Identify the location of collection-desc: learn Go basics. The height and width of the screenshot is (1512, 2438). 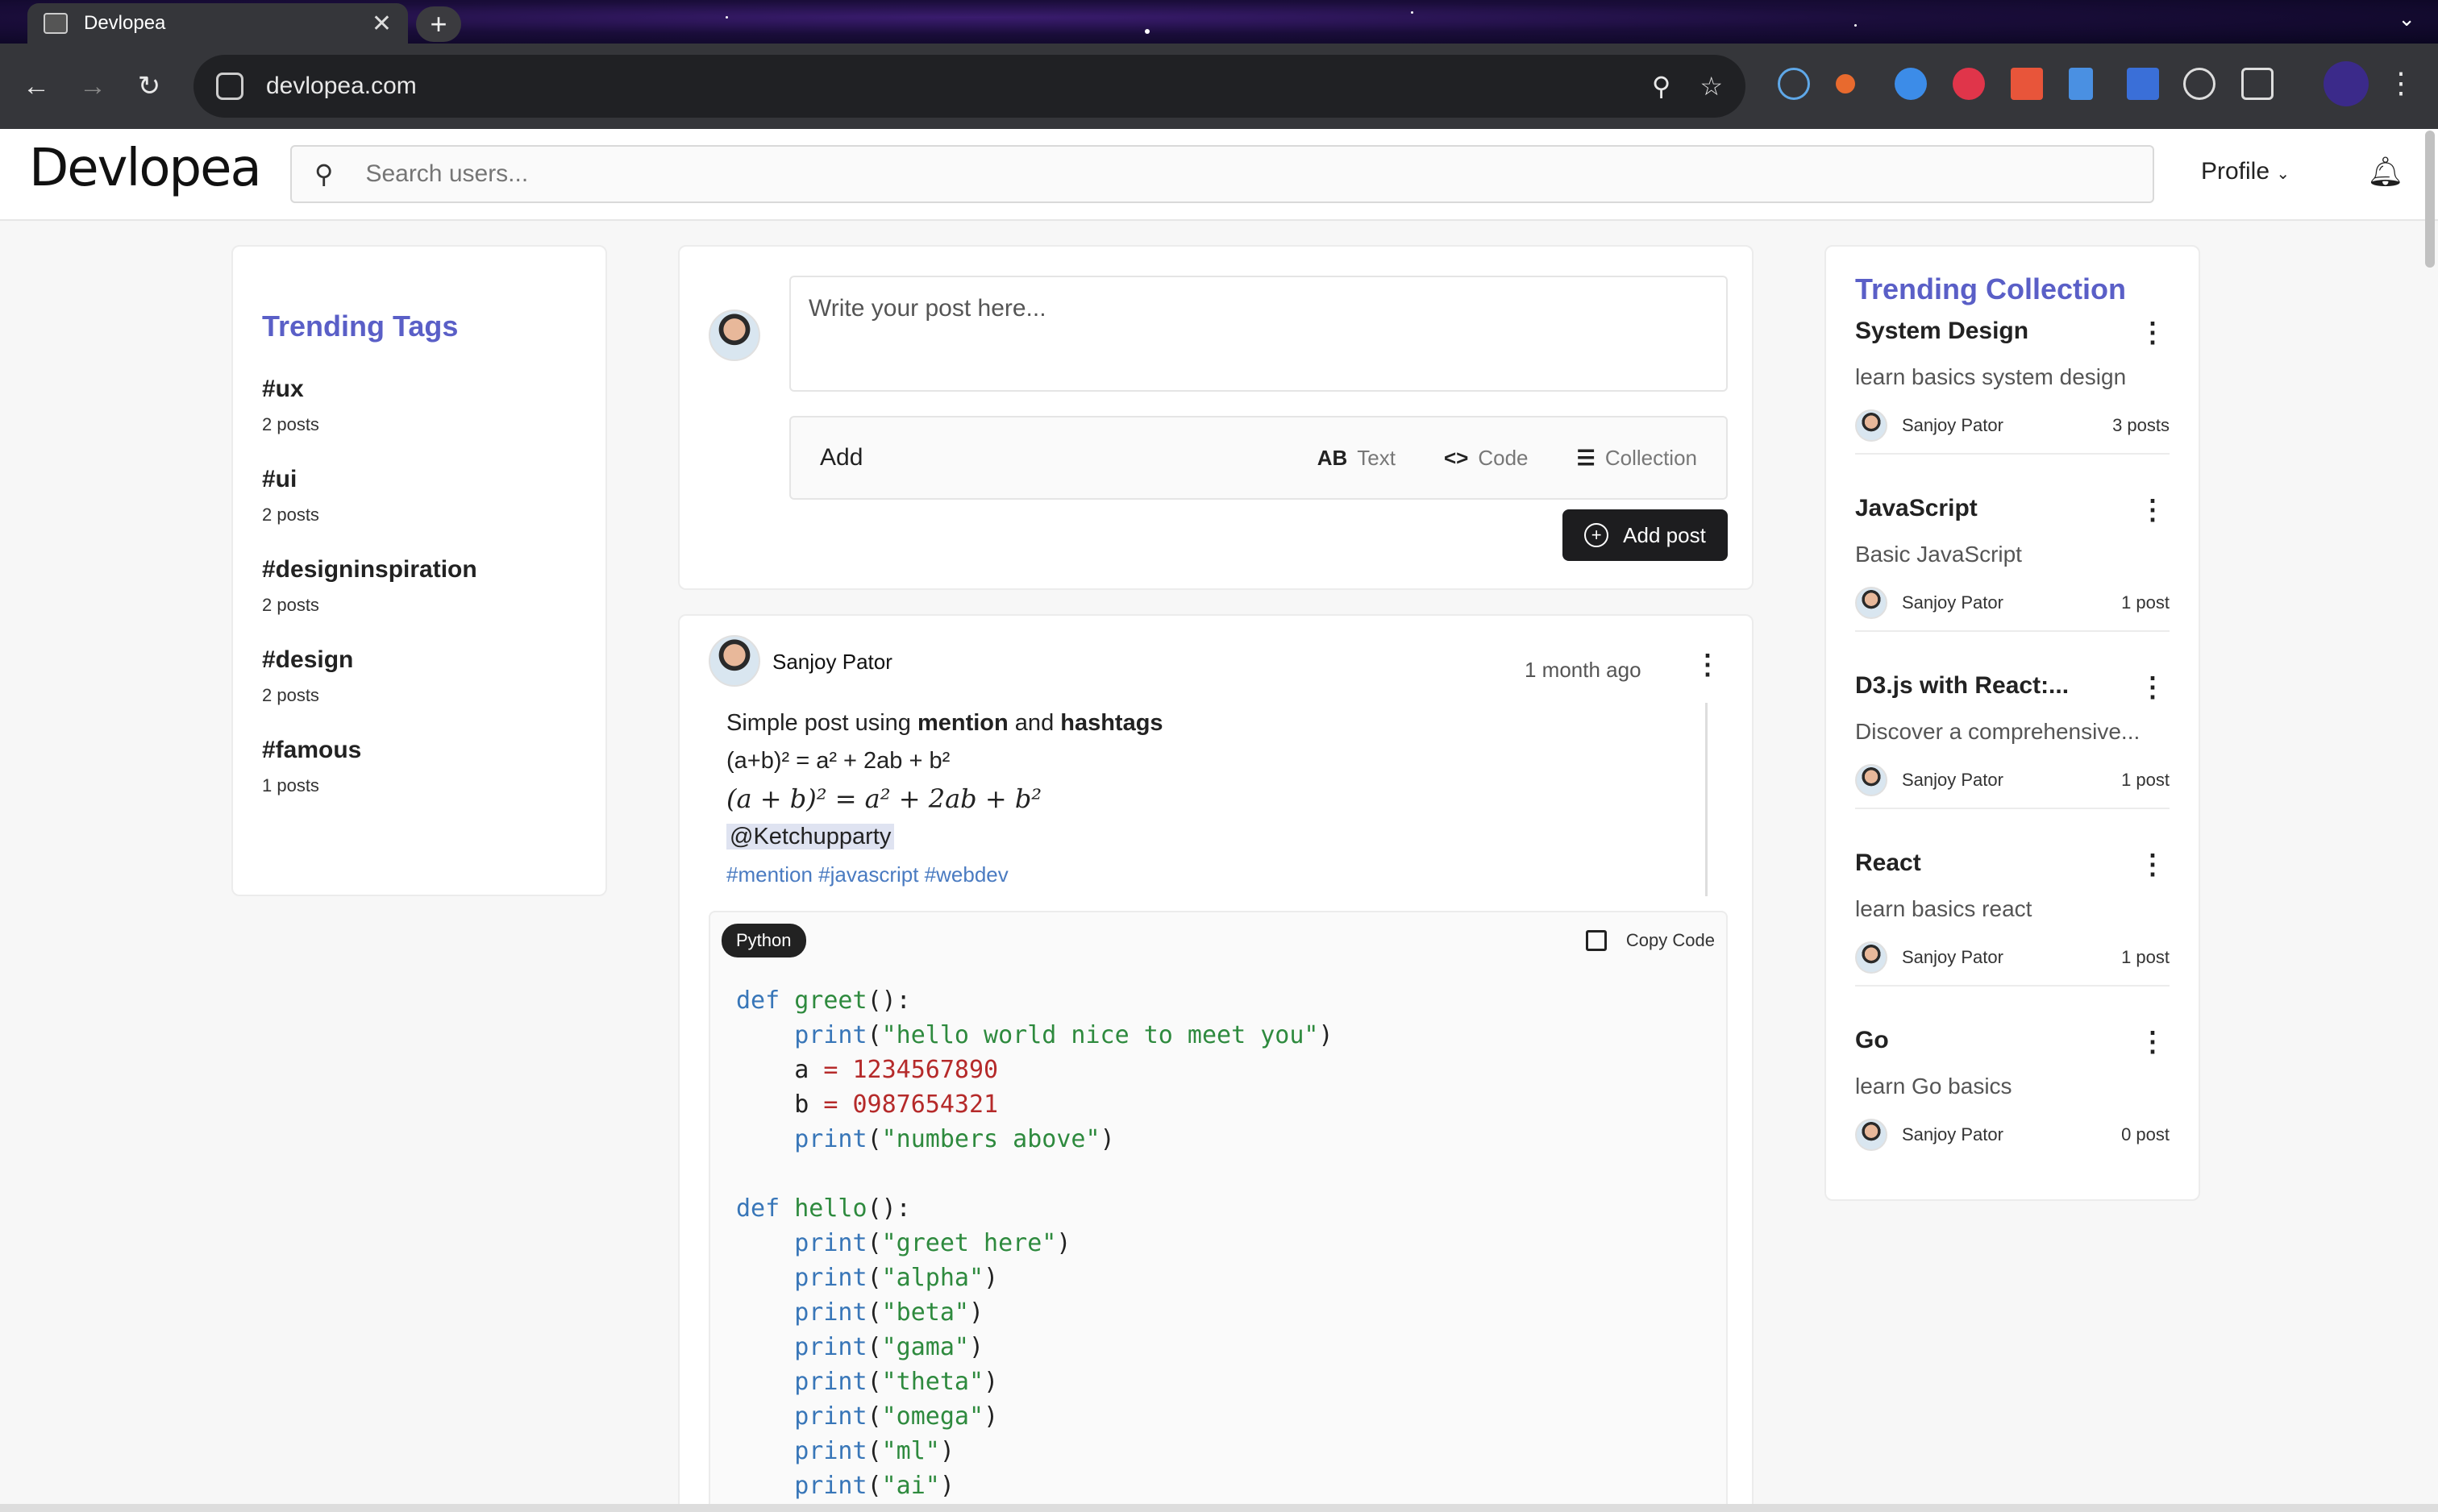
(1933, 1086).